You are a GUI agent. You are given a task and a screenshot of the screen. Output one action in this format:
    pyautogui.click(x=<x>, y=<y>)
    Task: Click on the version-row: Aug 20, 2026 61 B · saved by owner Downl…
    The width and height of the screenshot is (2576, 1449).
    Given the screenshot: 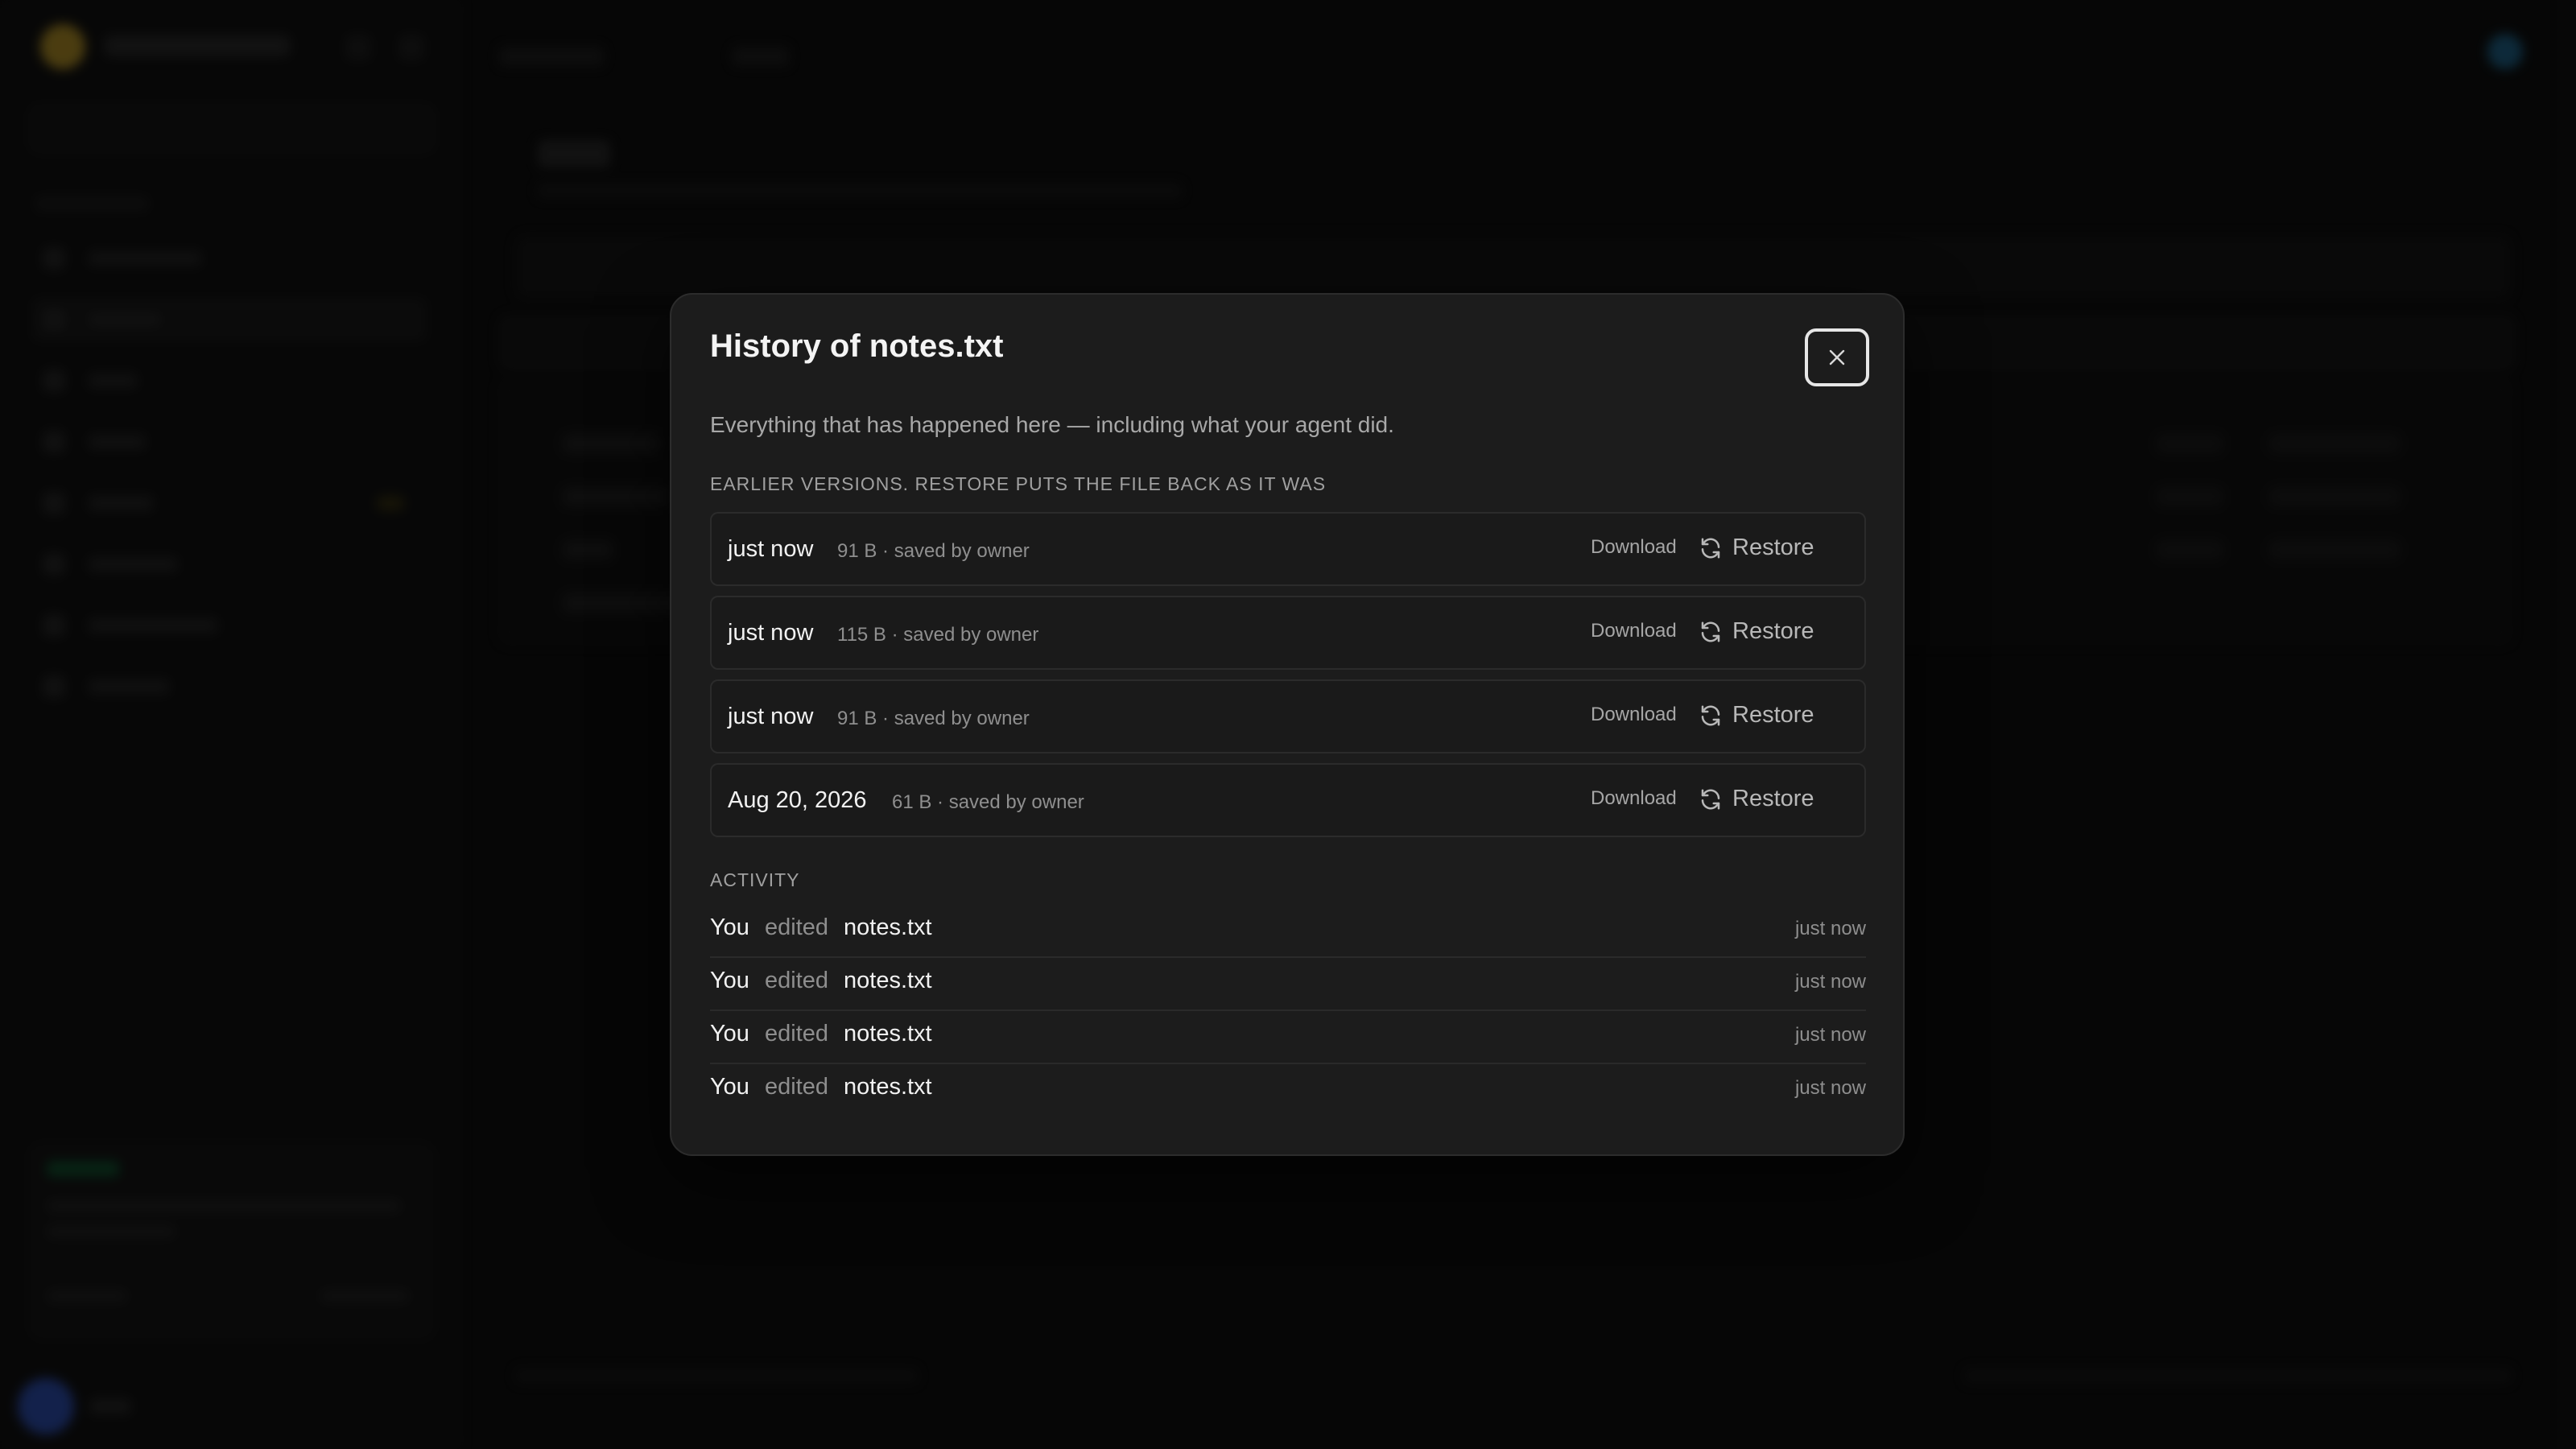 What is the action you would take?
    pyautogui.click(x=1288, y=800)
    